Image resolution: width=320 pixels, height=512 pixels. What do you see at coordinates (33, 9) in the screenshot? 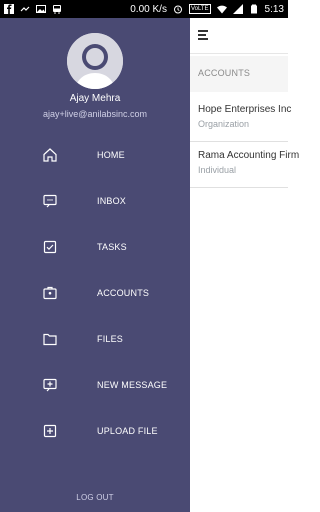
I see `status-left` at bounding box center [33, 9].